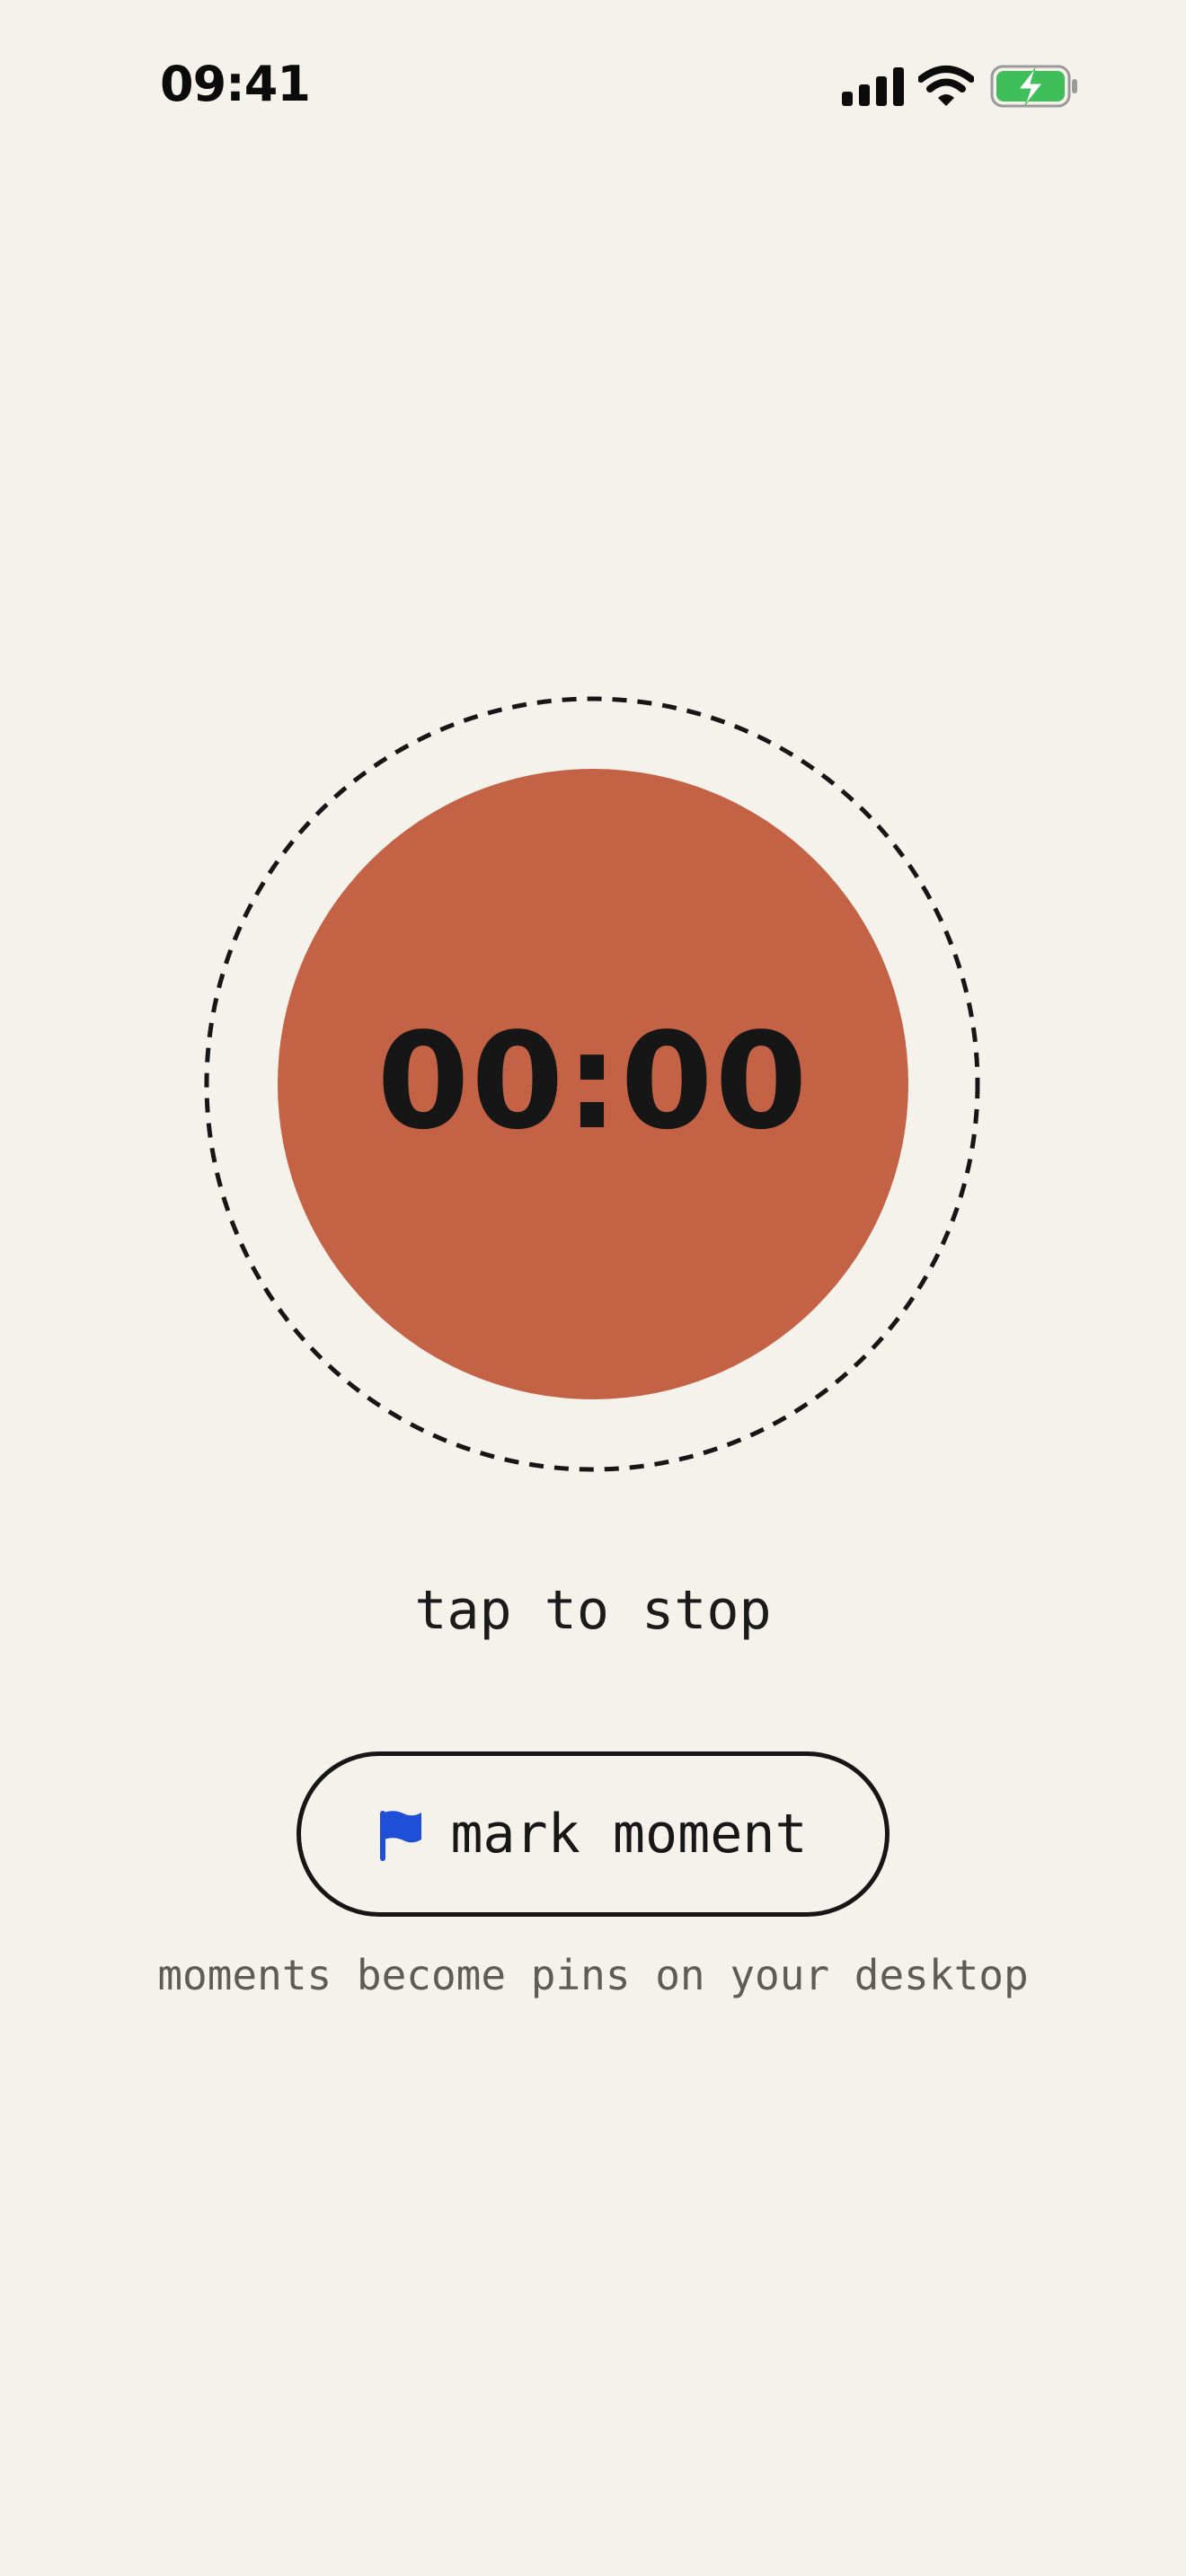 The image size is (1186, 2576). I want to click on stop-timer-button: 00:00, so click(593, 1084).